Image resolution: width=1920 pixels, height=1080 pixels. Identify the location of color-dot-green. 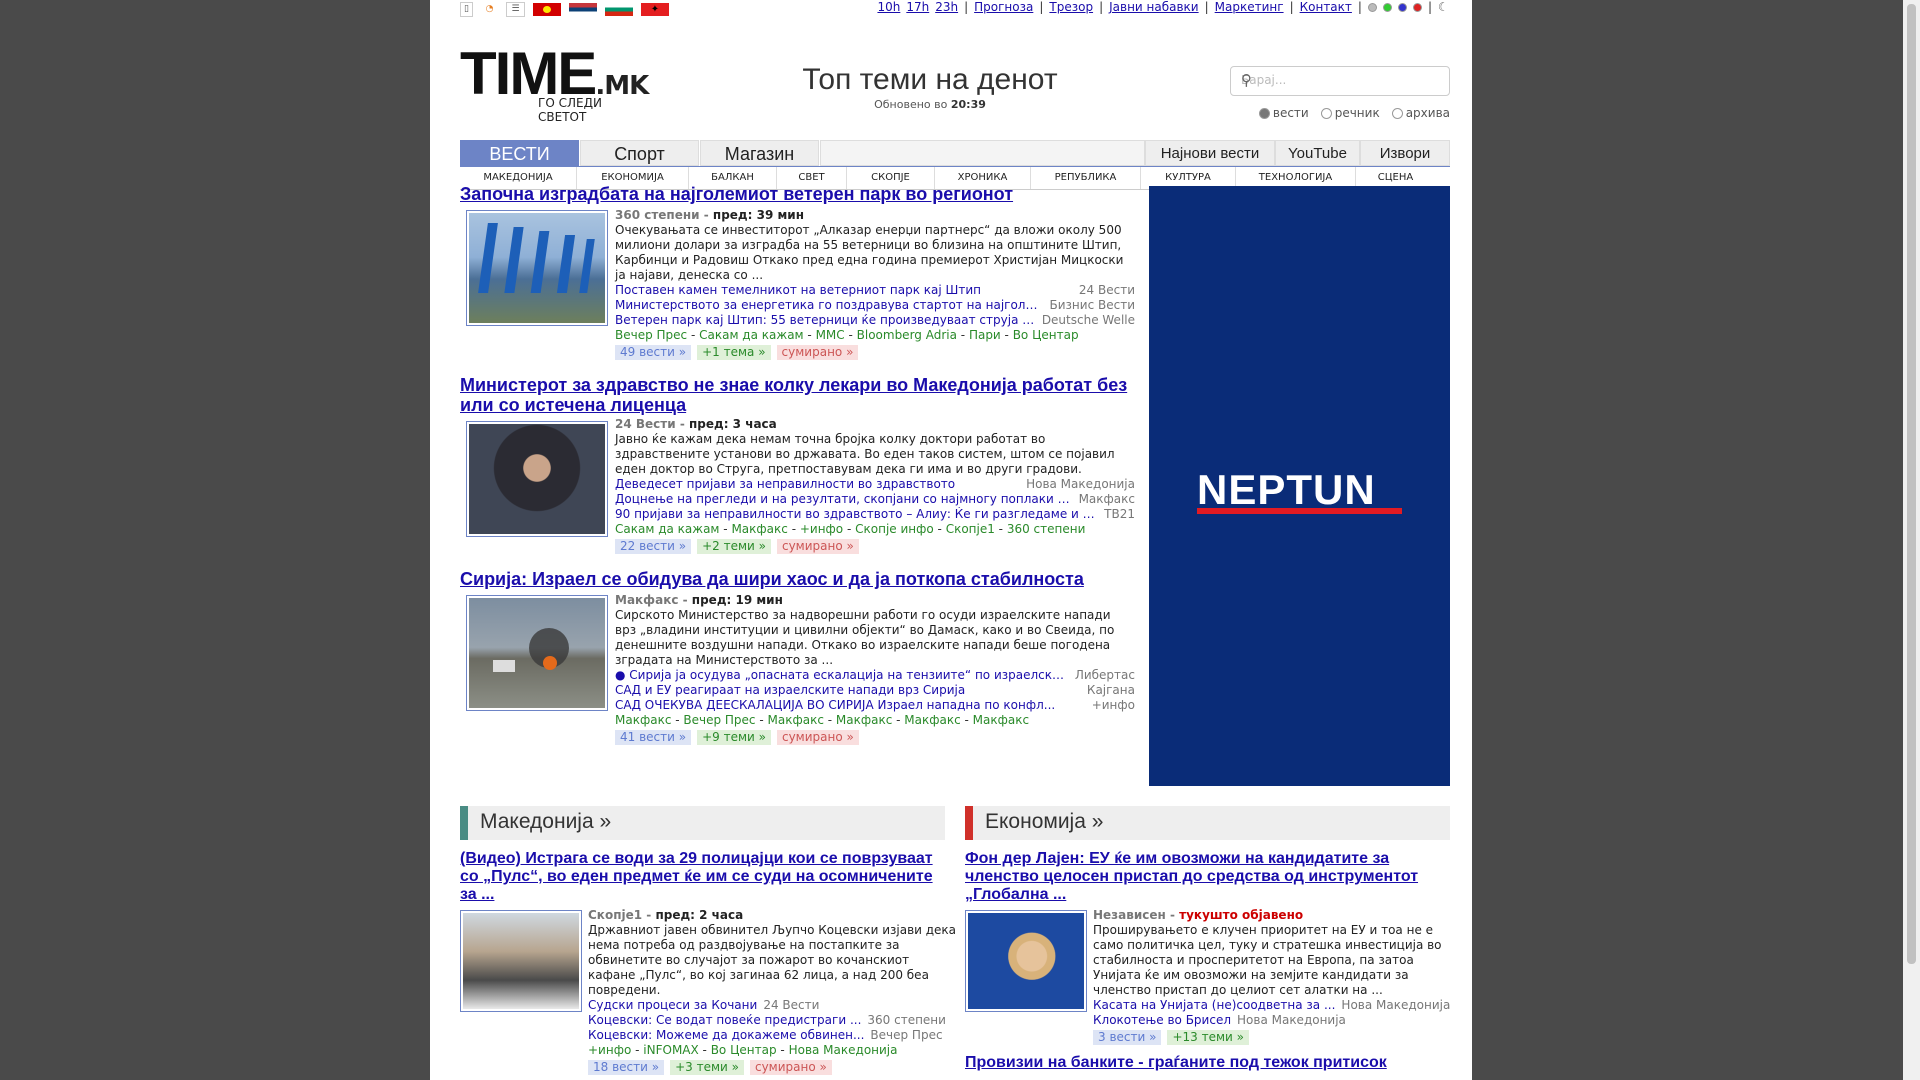
(1387, 7).